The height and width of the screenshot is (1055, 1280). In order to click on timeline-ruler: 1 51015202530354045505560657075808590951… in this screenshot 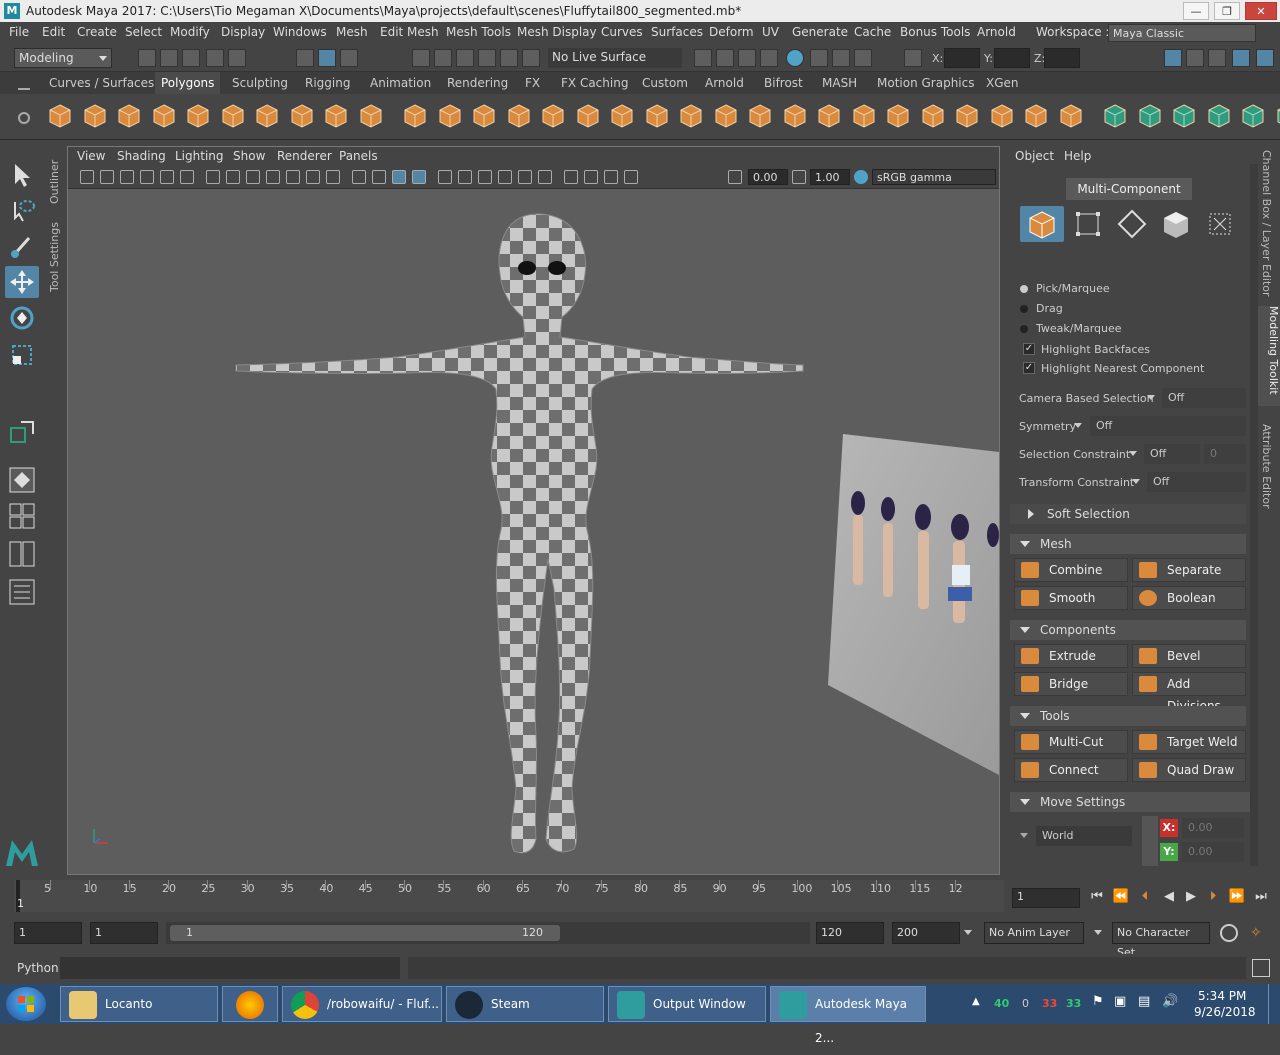, I will do `click(509, 896)`.